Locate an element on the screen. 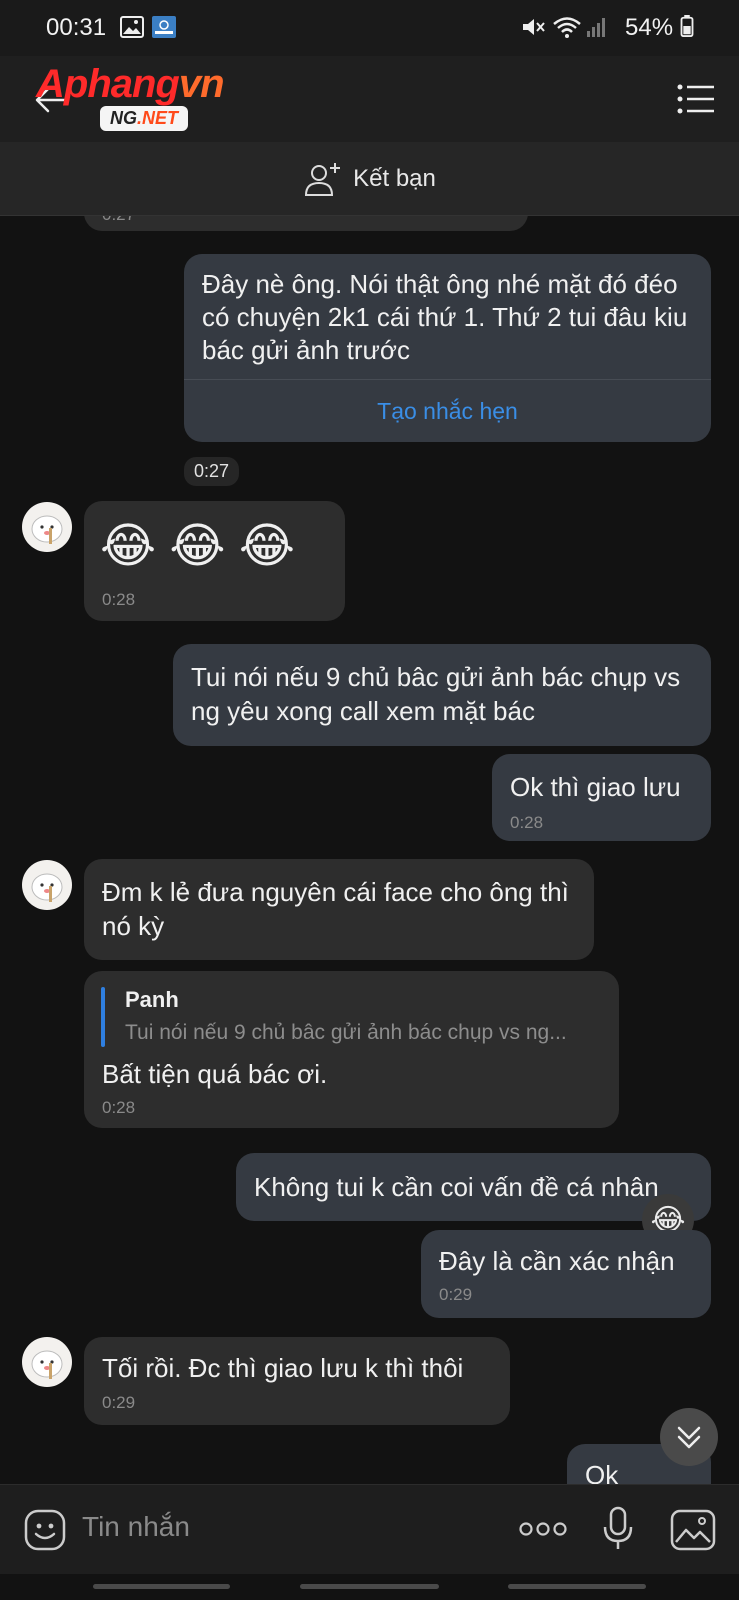  message-bubble-outgoing: Ok thì giao lưu 0:28 is located at coordinates (601, 797).